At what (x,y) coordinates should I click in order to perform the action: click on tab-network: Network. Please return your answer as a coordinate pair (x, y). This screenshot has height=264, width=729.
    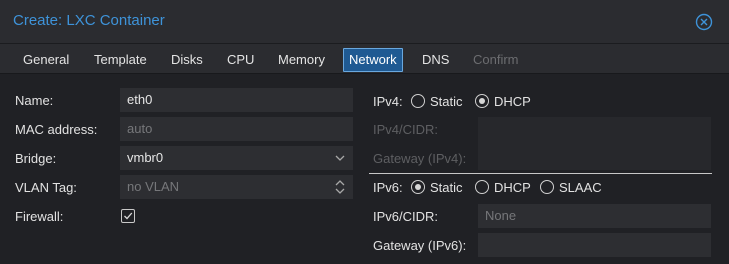
    Looking at the image, I should click on (373, 60).